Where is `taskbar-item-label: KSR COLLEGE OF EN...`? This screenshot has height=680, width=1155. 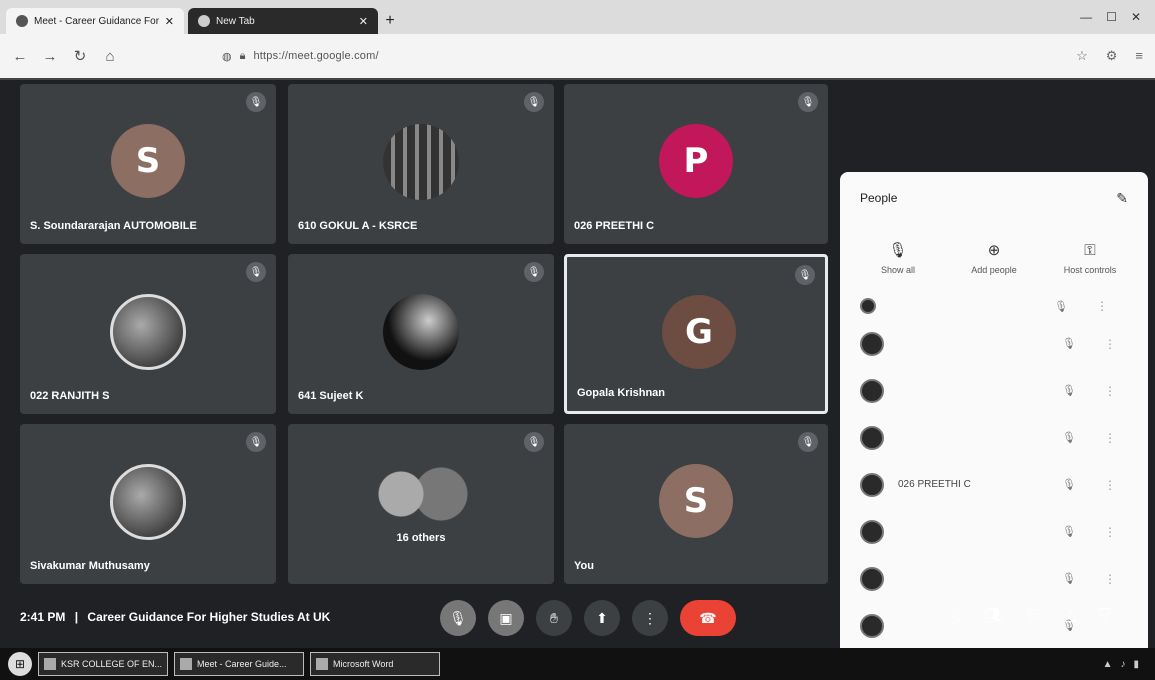 taskbar-item-label: KSR COLLEGE OF EN... is located at coordinates (112, 664).